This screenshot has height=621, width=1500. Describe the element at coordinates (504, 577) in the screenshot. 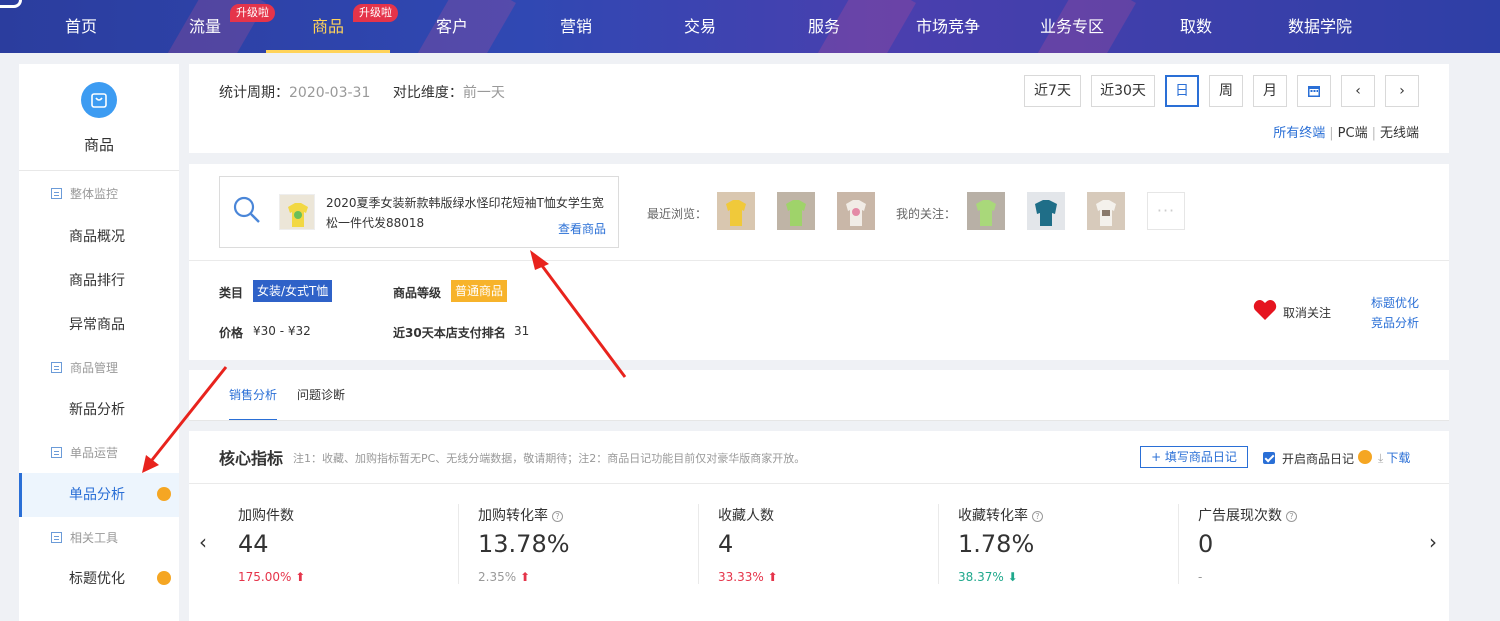

I see `metric-change: 2.35% ⬆` at that location.